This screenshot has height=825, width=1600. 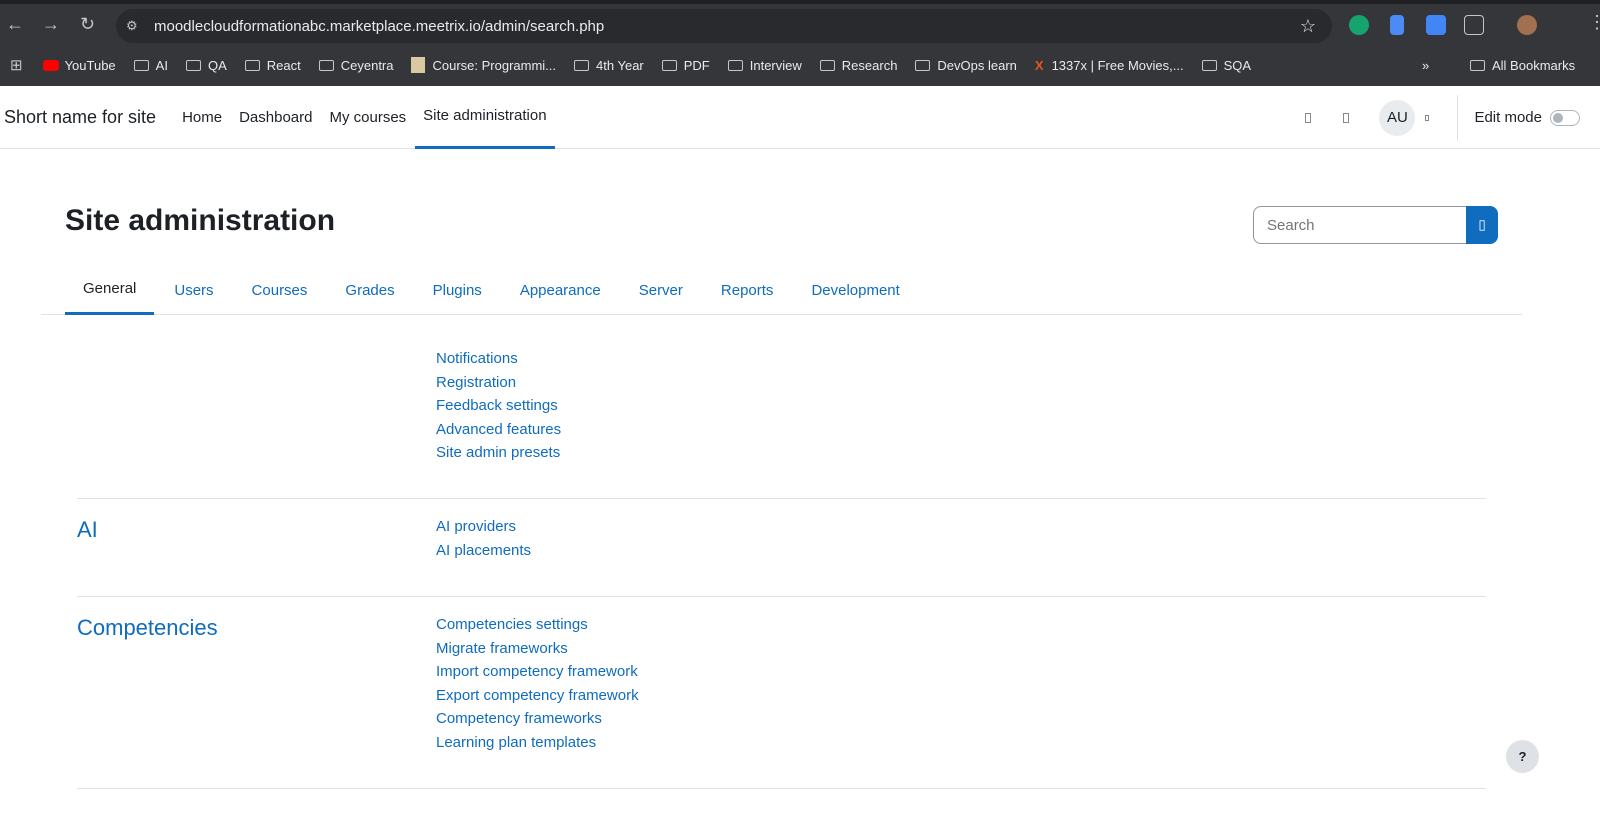 What do you see at coordinates (87, 530) in the screenshot?
I see `section-heading-ai: AI` at bounding box center [87, 530].